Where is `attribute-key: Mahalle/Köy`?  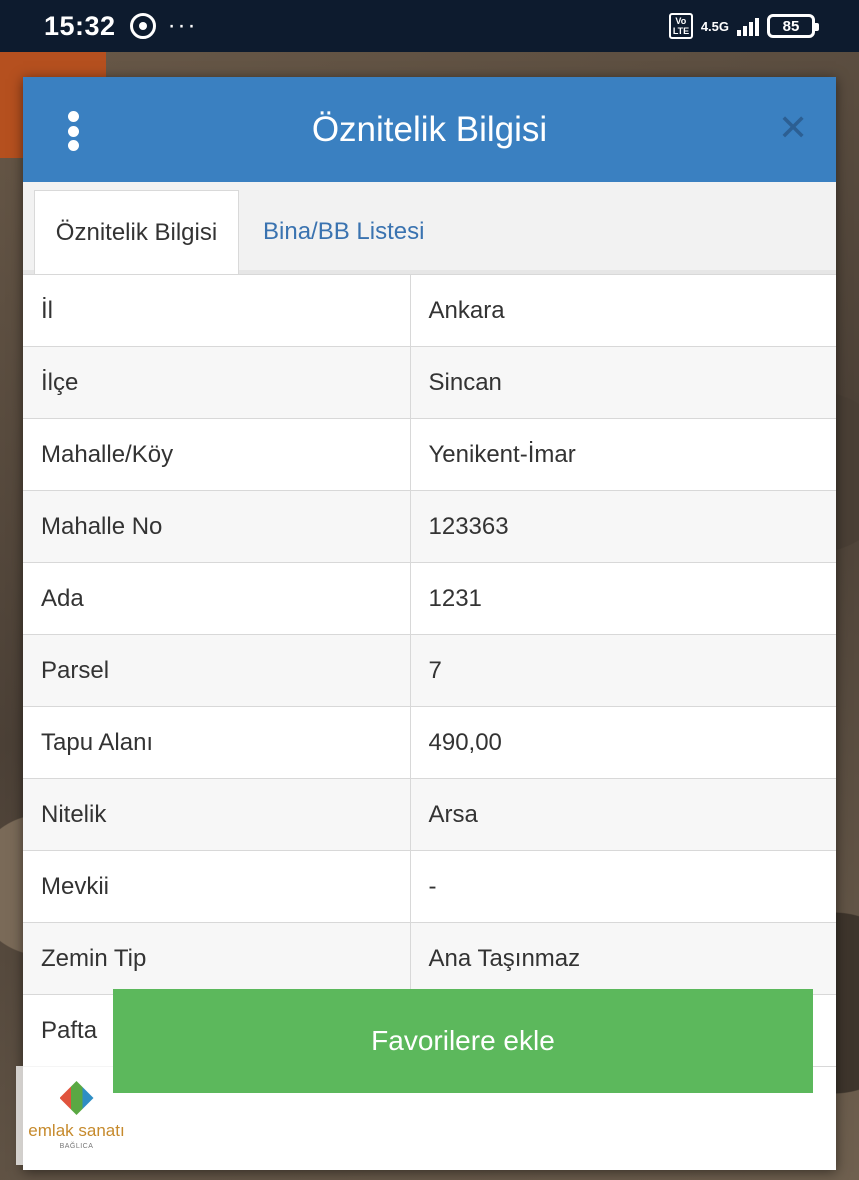
attribute-key: Mahalle/Köy is located at coordinates (217, 454).